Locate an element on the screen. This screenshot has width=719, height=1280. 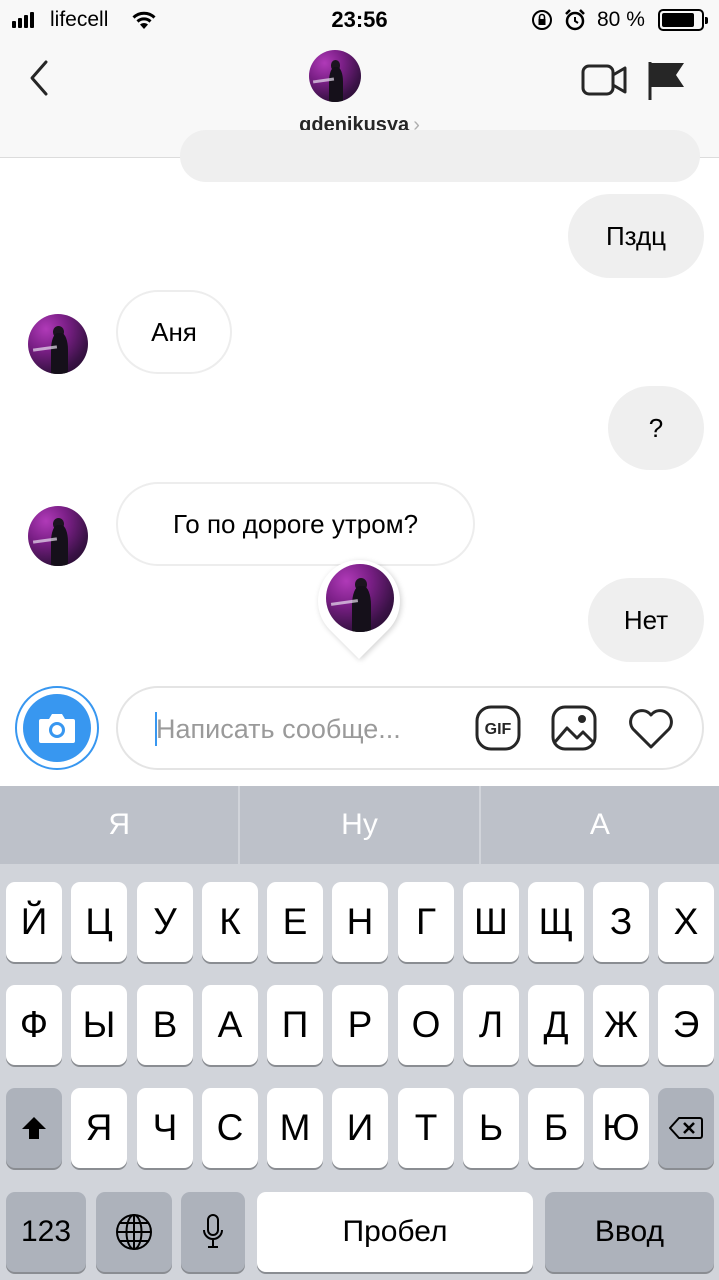
svg-text: GIF is located at coordinates (498, 729).